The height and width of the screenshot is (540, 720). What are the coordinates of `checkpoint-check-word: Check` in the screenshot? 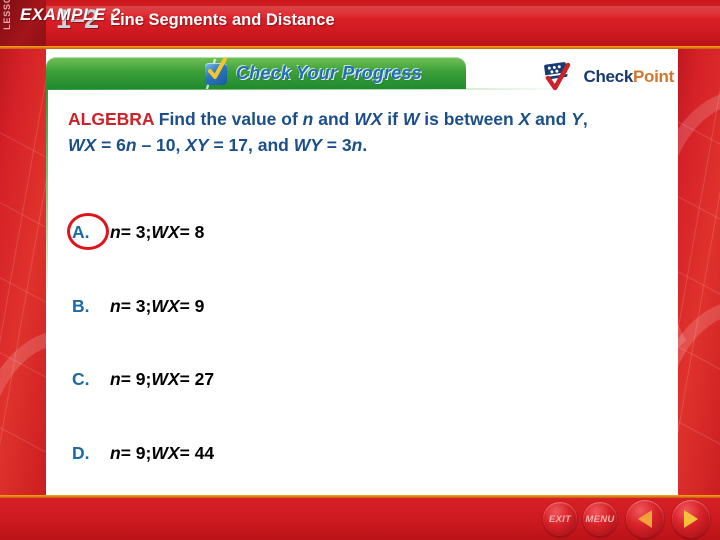 It's located at (608, 76).